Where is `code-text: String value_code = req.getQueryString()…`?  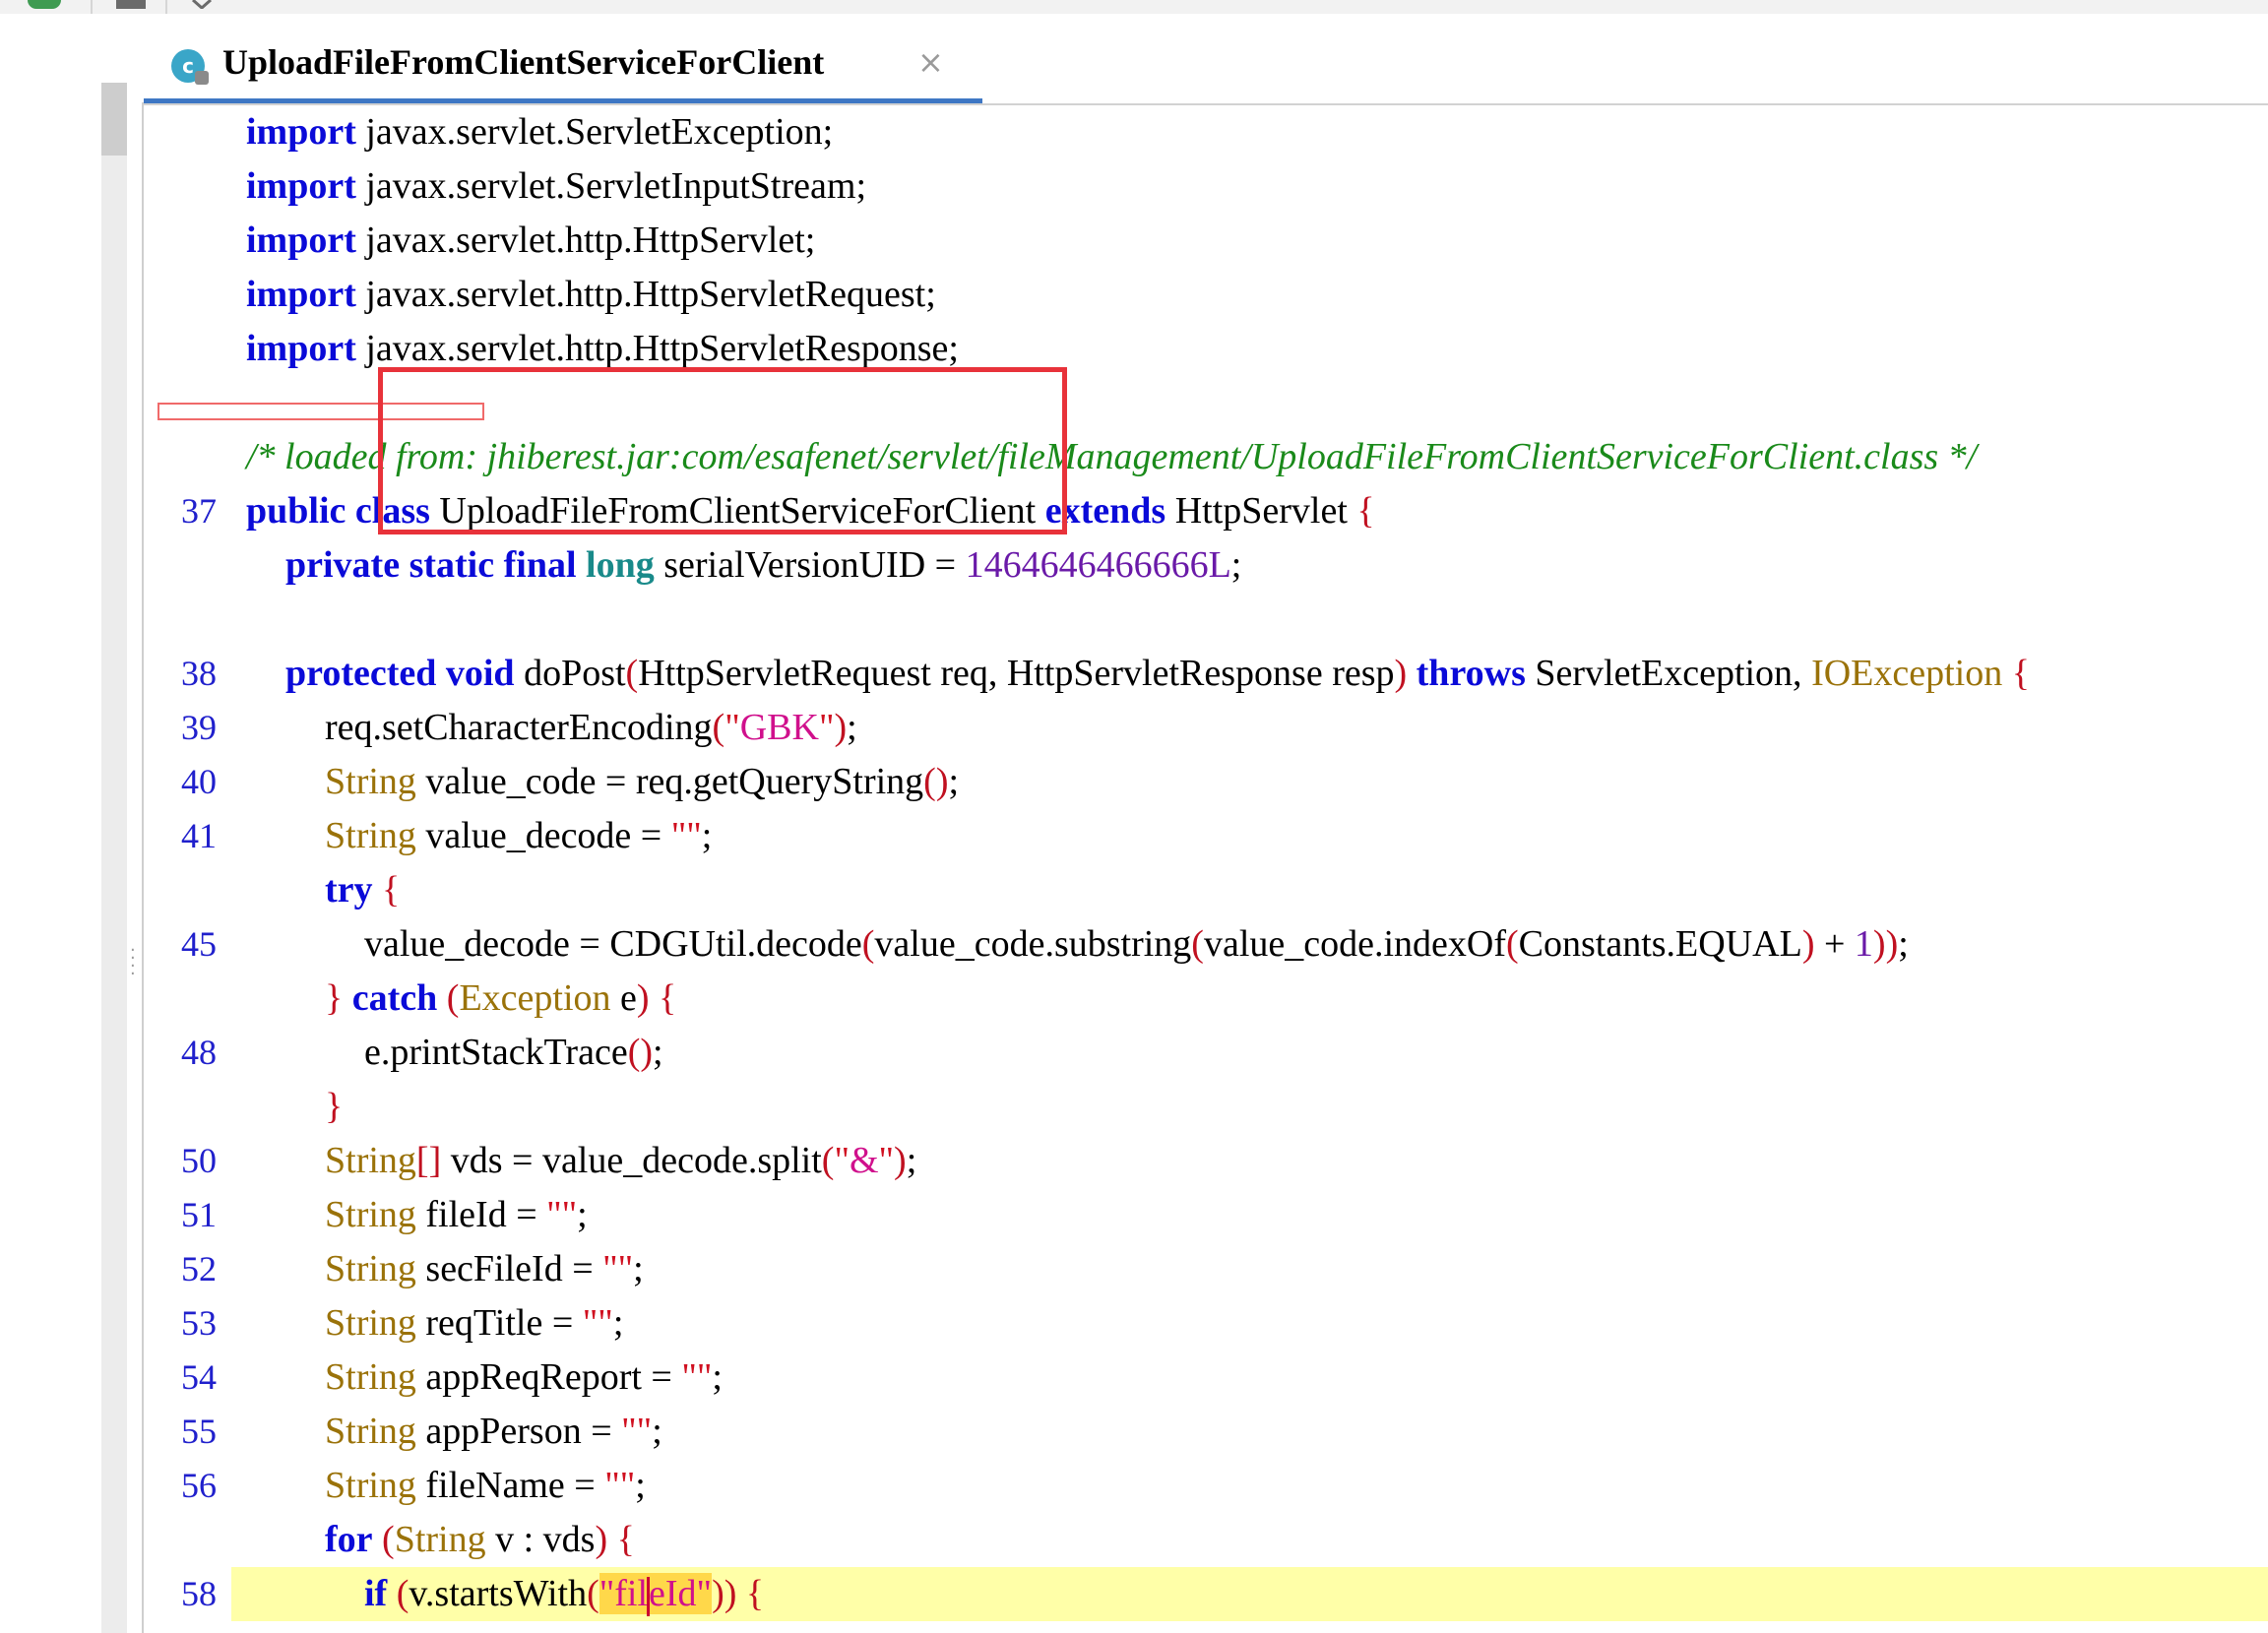 code-text: String value_code = req.getQueryString()… is located at coordinates (642, 781).